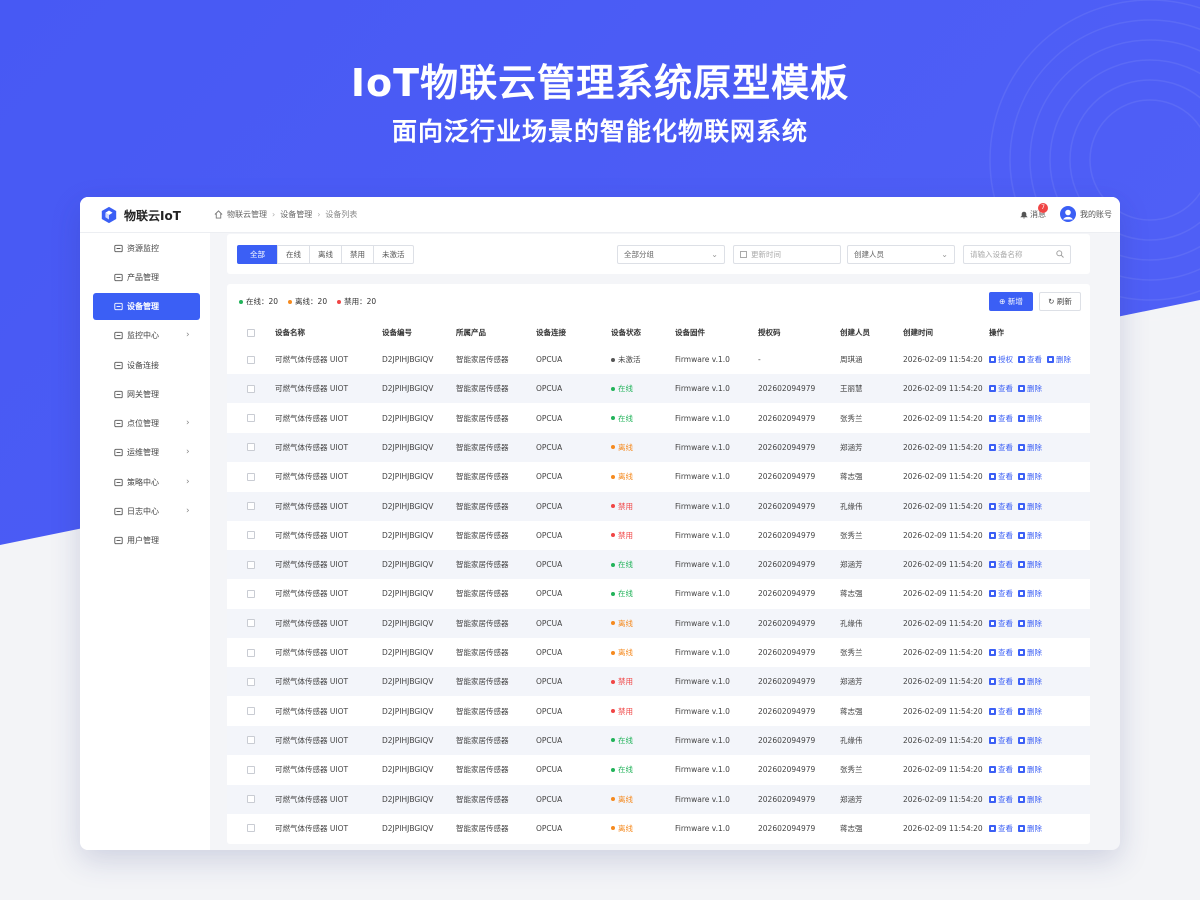 The height and width of the screenshot is (900, 1200). Describe the element at coordinates (296, 214) in the screenshot. I see `breadcrumb-item: 设备管理` at that location.